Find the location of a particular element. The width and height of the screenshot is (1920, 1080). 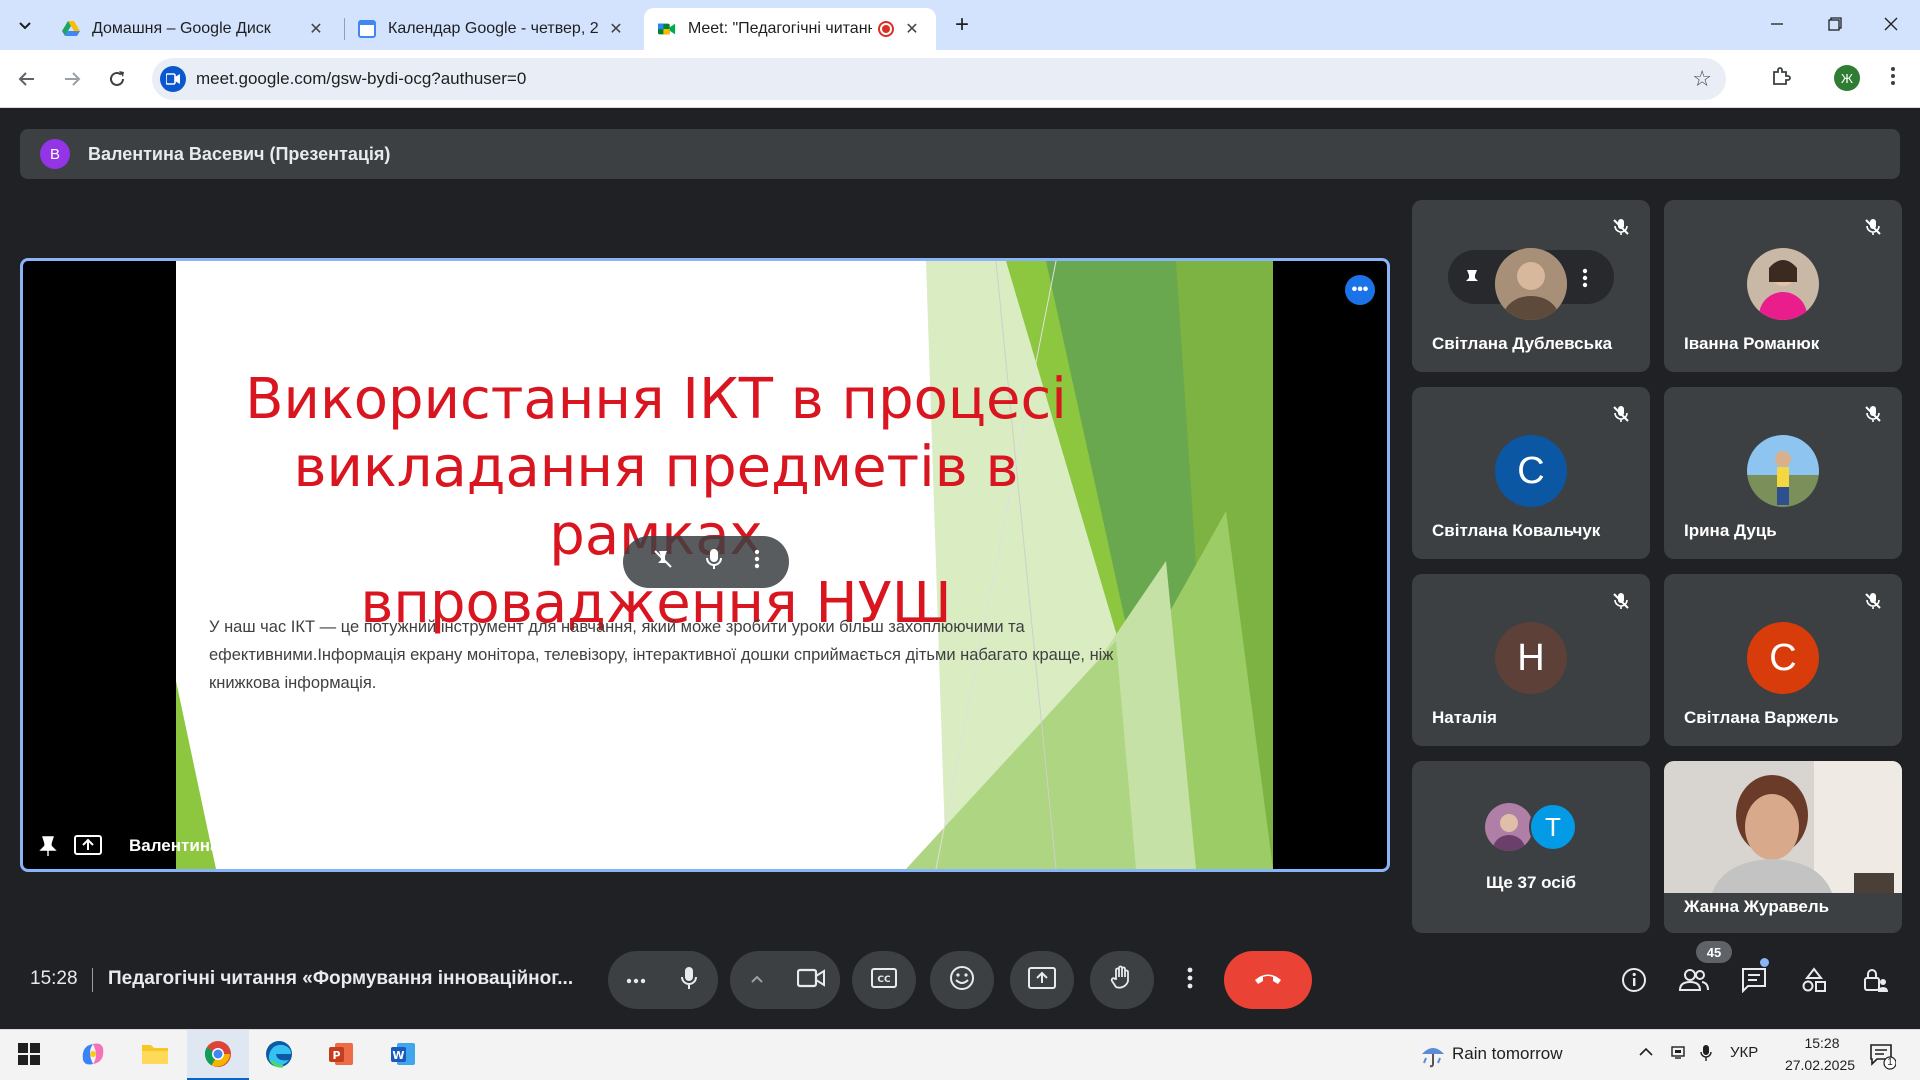

meeting-details-button is located at coordinates (1634, 982).